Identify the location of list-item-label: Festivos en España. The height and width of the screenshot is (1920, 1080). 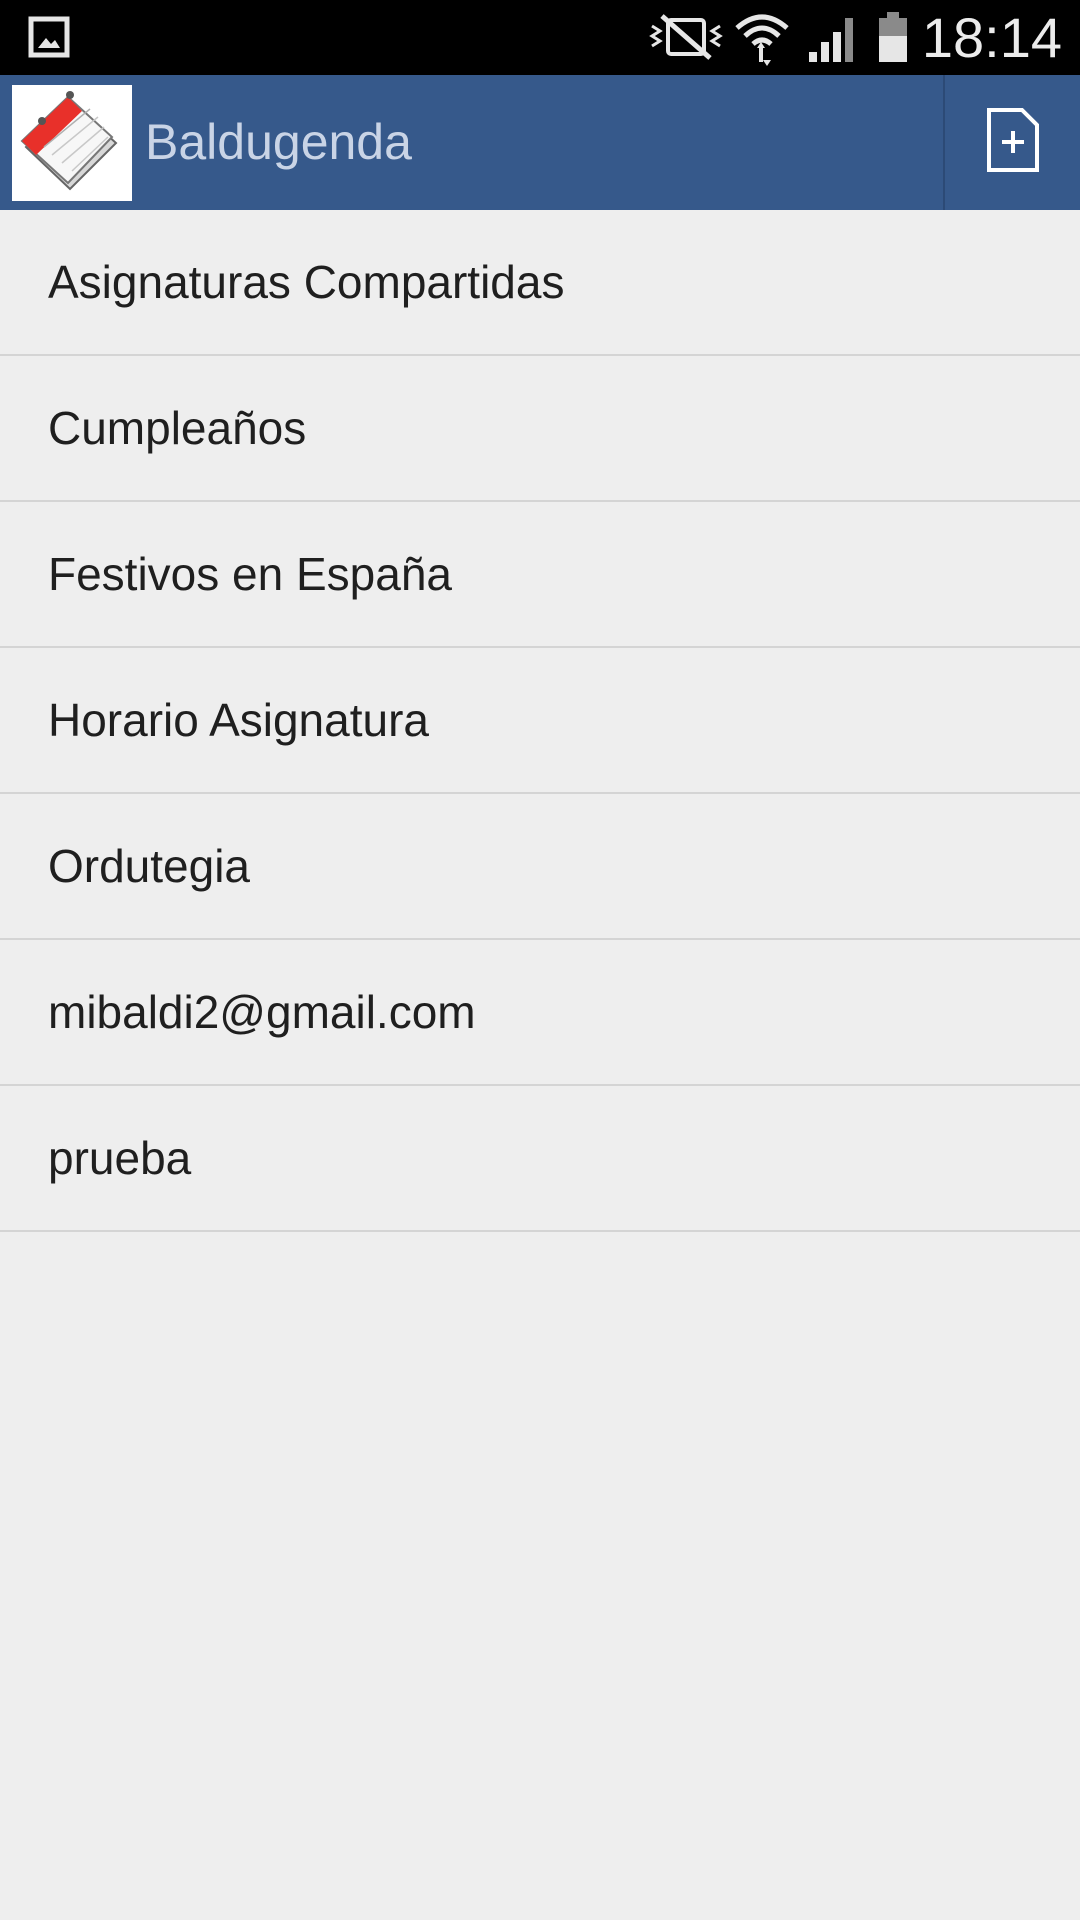
(250, 574).